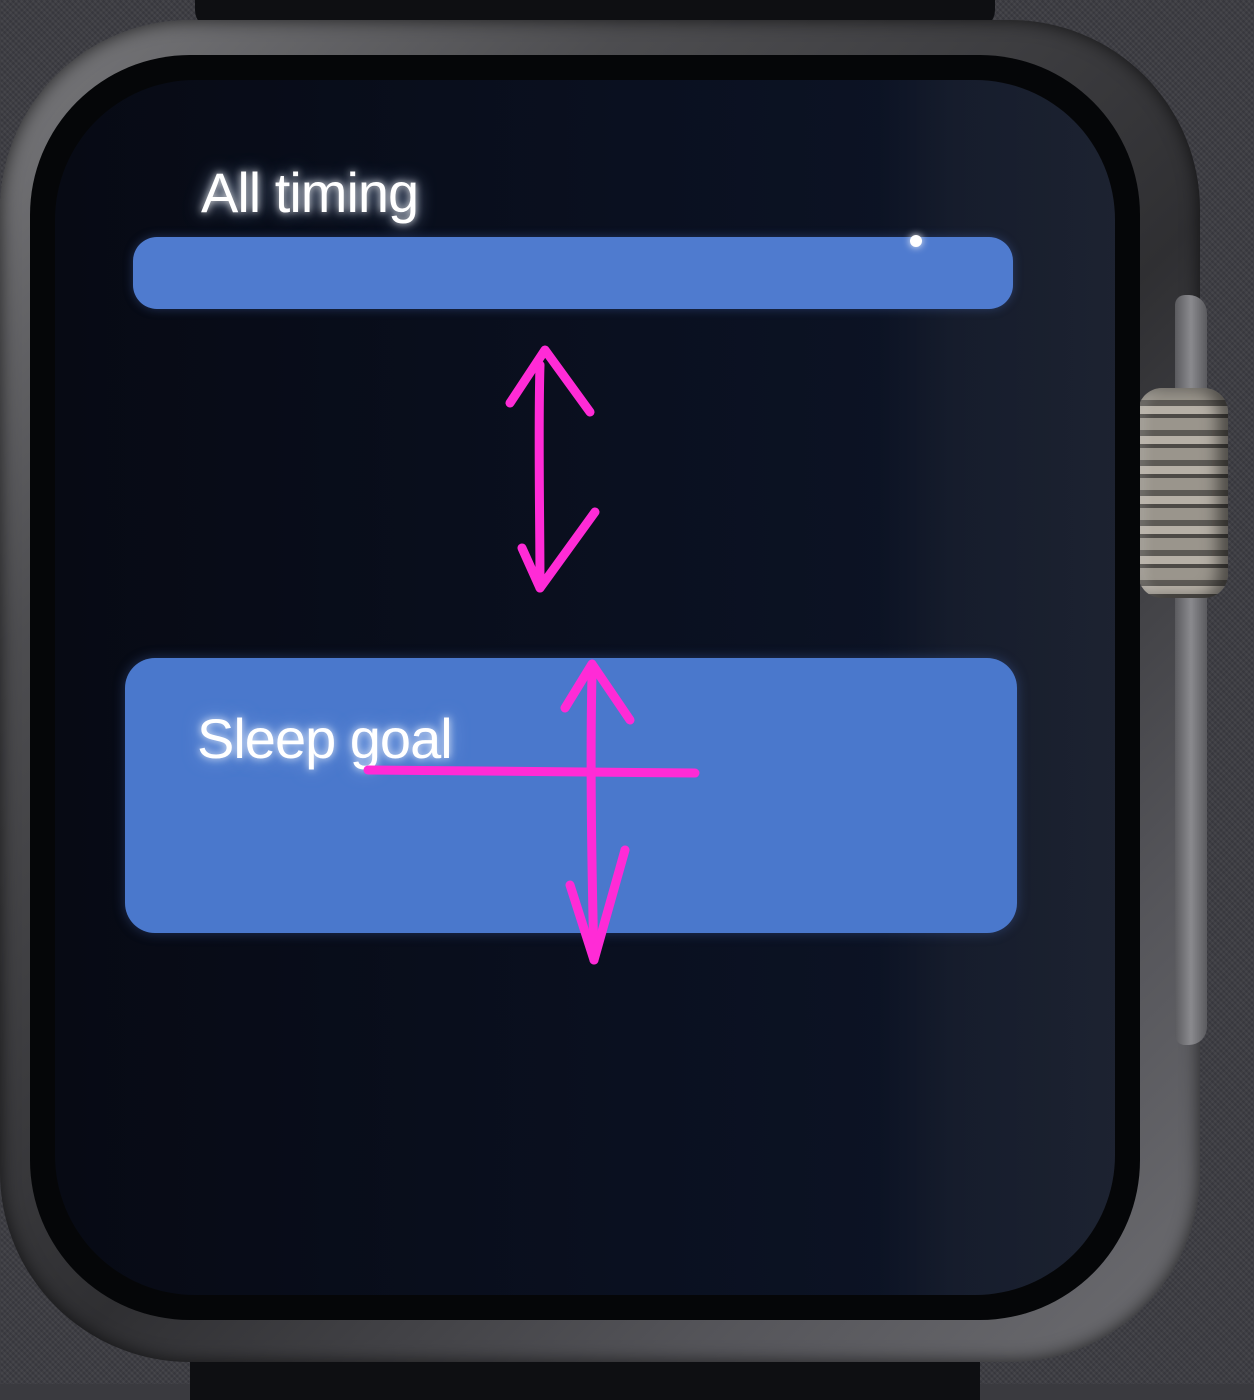 This screenshot has height=1400, width=1254. What do you see at coordinates (1183, 493) in the screenshot?
I see `digital-crown` at bounding box center [1183, 493].